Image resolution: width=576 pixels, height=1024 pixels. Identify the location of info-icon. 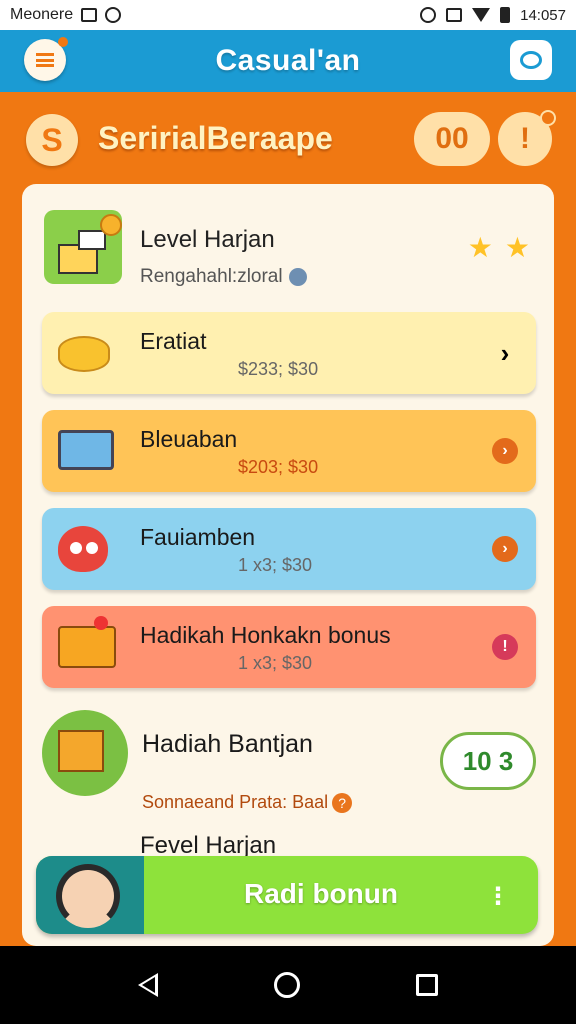
(297, 276).